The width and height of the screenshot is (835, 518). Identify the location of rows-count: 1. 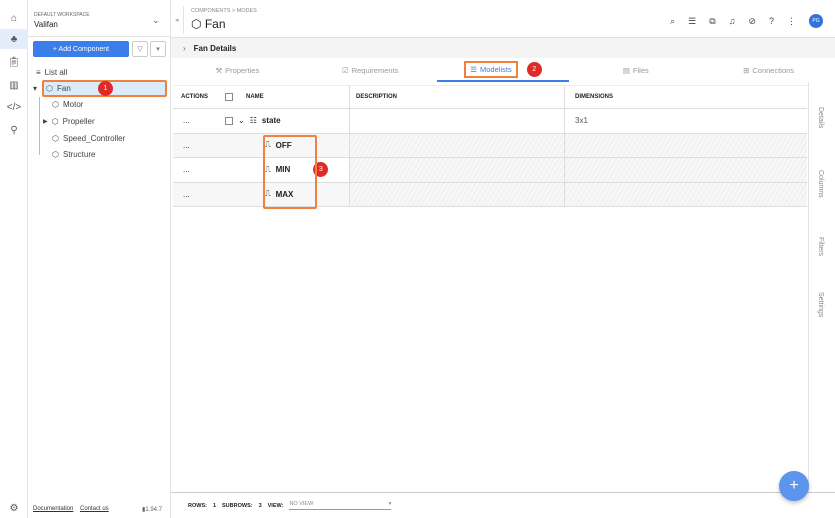
(214, 505).